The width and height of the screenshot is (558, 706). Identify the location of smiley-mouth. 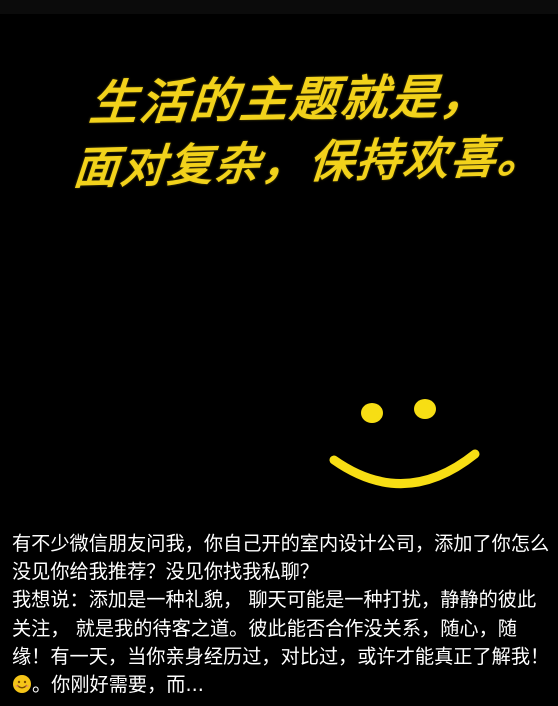
(404, 469).